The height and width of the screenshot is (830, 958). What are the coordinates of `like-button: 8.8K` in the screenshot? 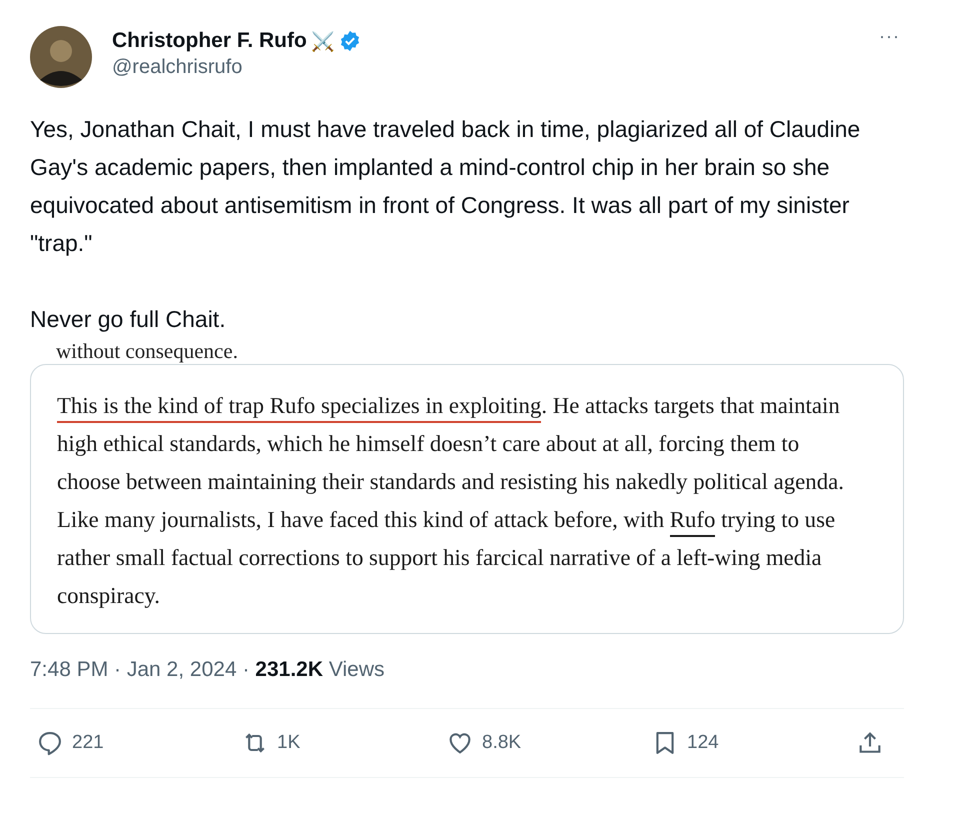 It's located at (521, 743).